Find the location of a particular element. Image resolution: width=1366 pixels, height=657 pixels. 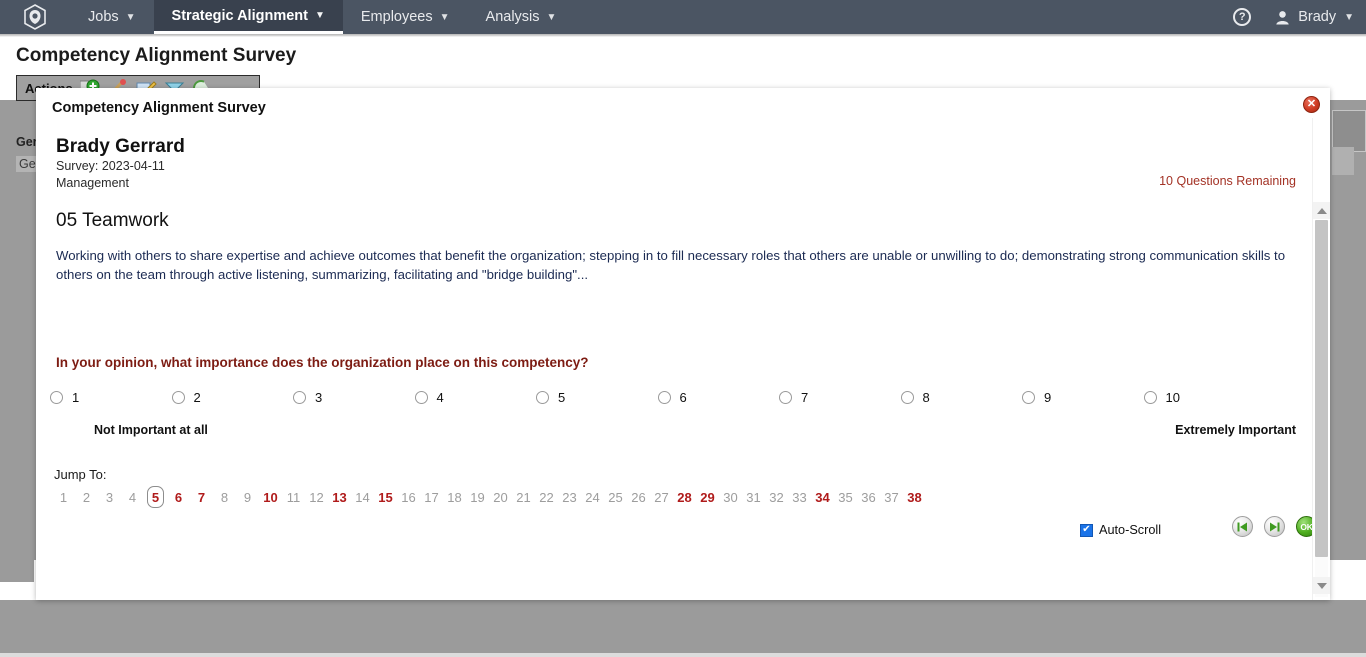

scale-anchor-low: Not Important at all is located at coordinates (151, 430).